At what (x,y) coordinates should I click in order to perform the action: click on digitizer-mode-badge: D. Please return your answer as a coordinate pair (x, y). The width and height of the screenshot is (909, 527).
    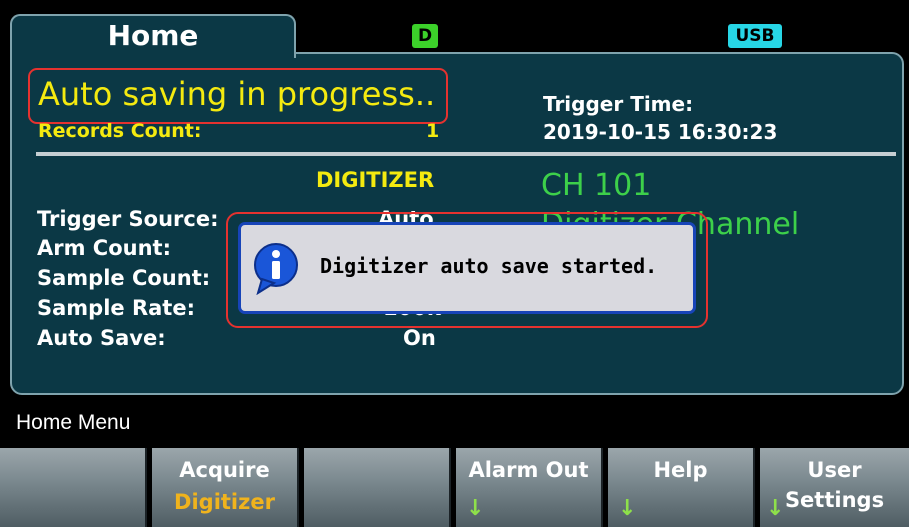
    Looking at the image, I should click on (425, 36).